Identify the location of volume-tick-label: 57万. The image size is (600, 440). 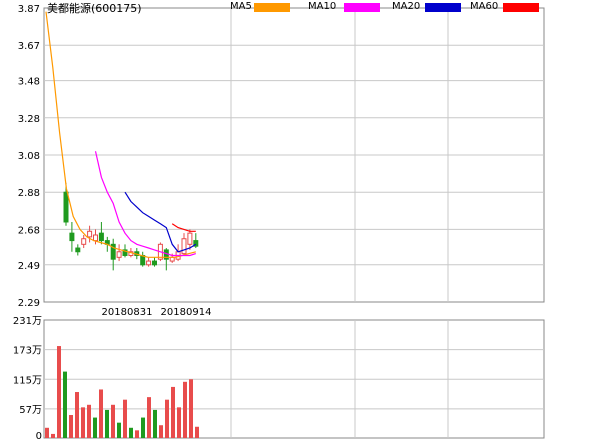
(30, 410).